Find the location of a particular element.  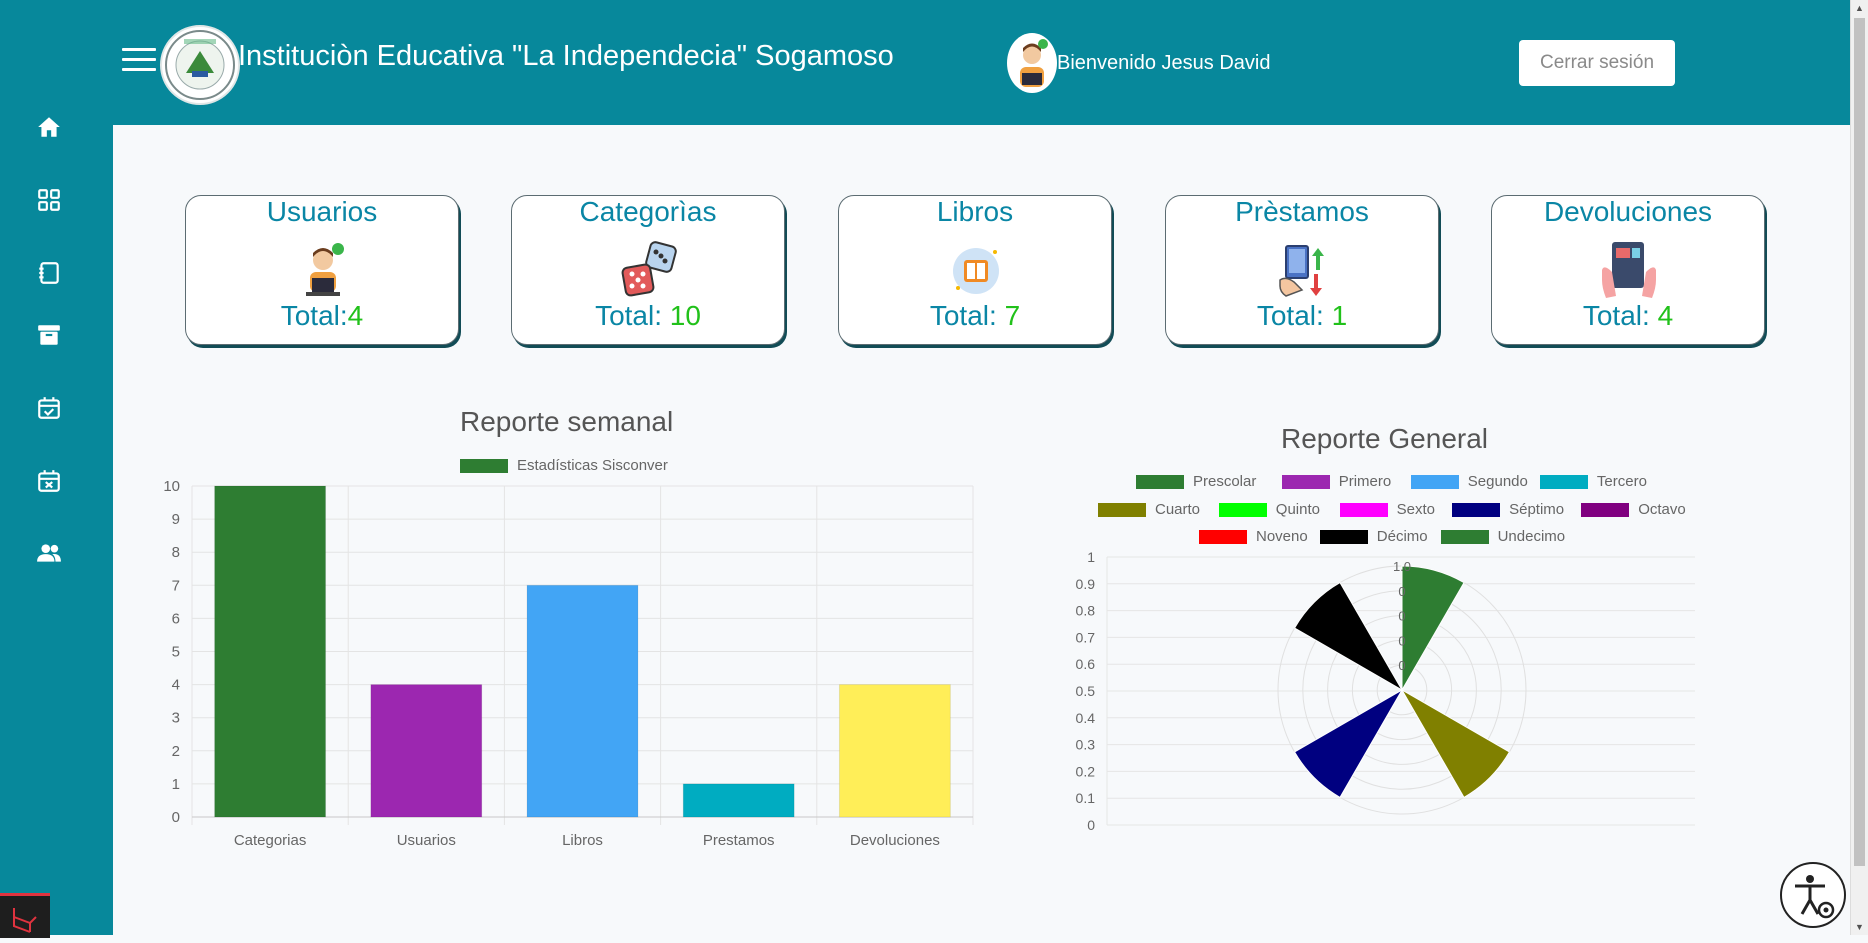

legend-item-undecimo: Undecimo is located at coordinates (1502, 536).